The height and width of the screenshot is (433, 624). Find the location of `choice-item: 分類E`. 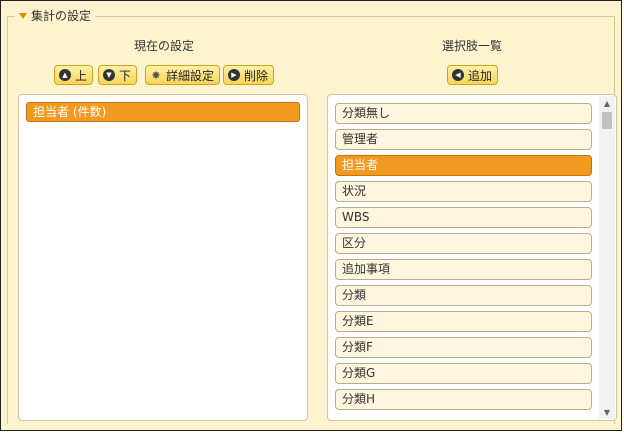

choice-item: 分類E is located at coordinates (463, 321).